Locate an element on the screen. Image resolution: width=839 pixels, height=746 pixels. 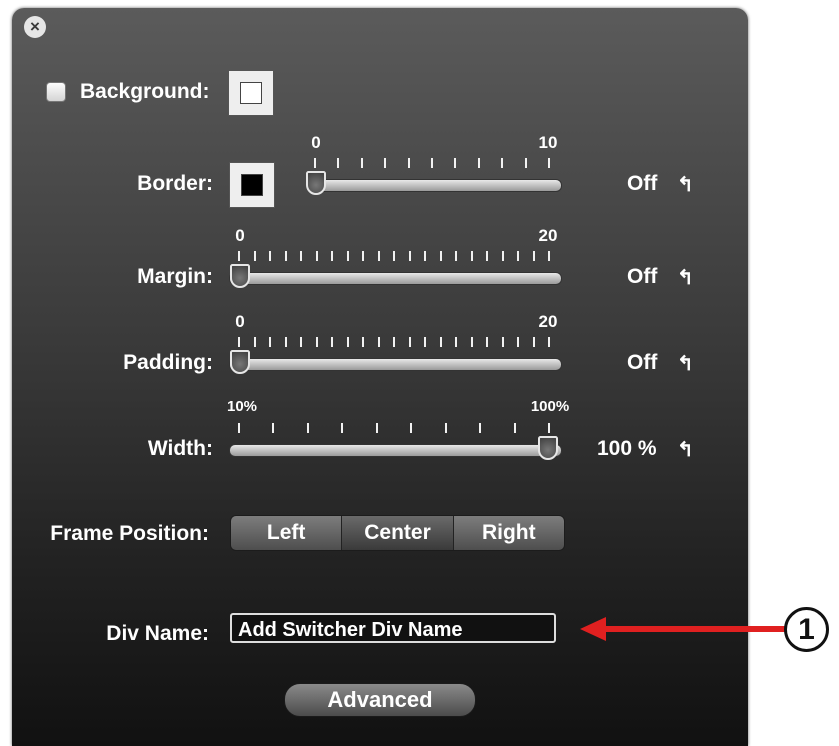
border-color-well is located at coordinates (252, 185).